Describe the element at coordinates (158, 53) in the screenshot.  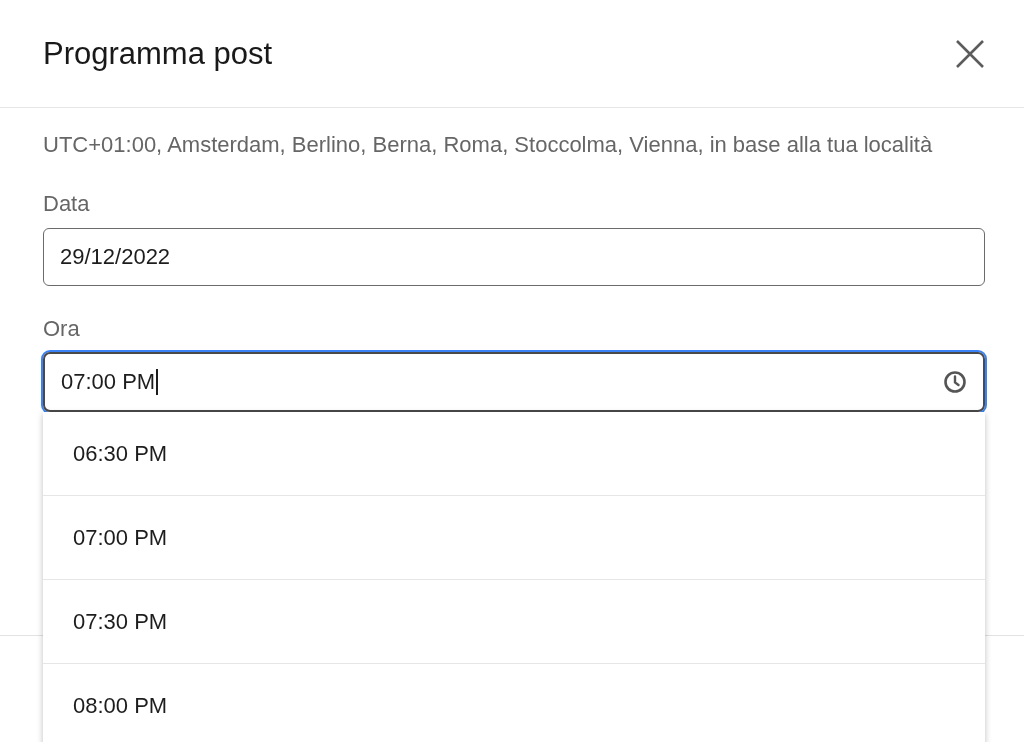
I see `dialog-title: Programma post` at that location.